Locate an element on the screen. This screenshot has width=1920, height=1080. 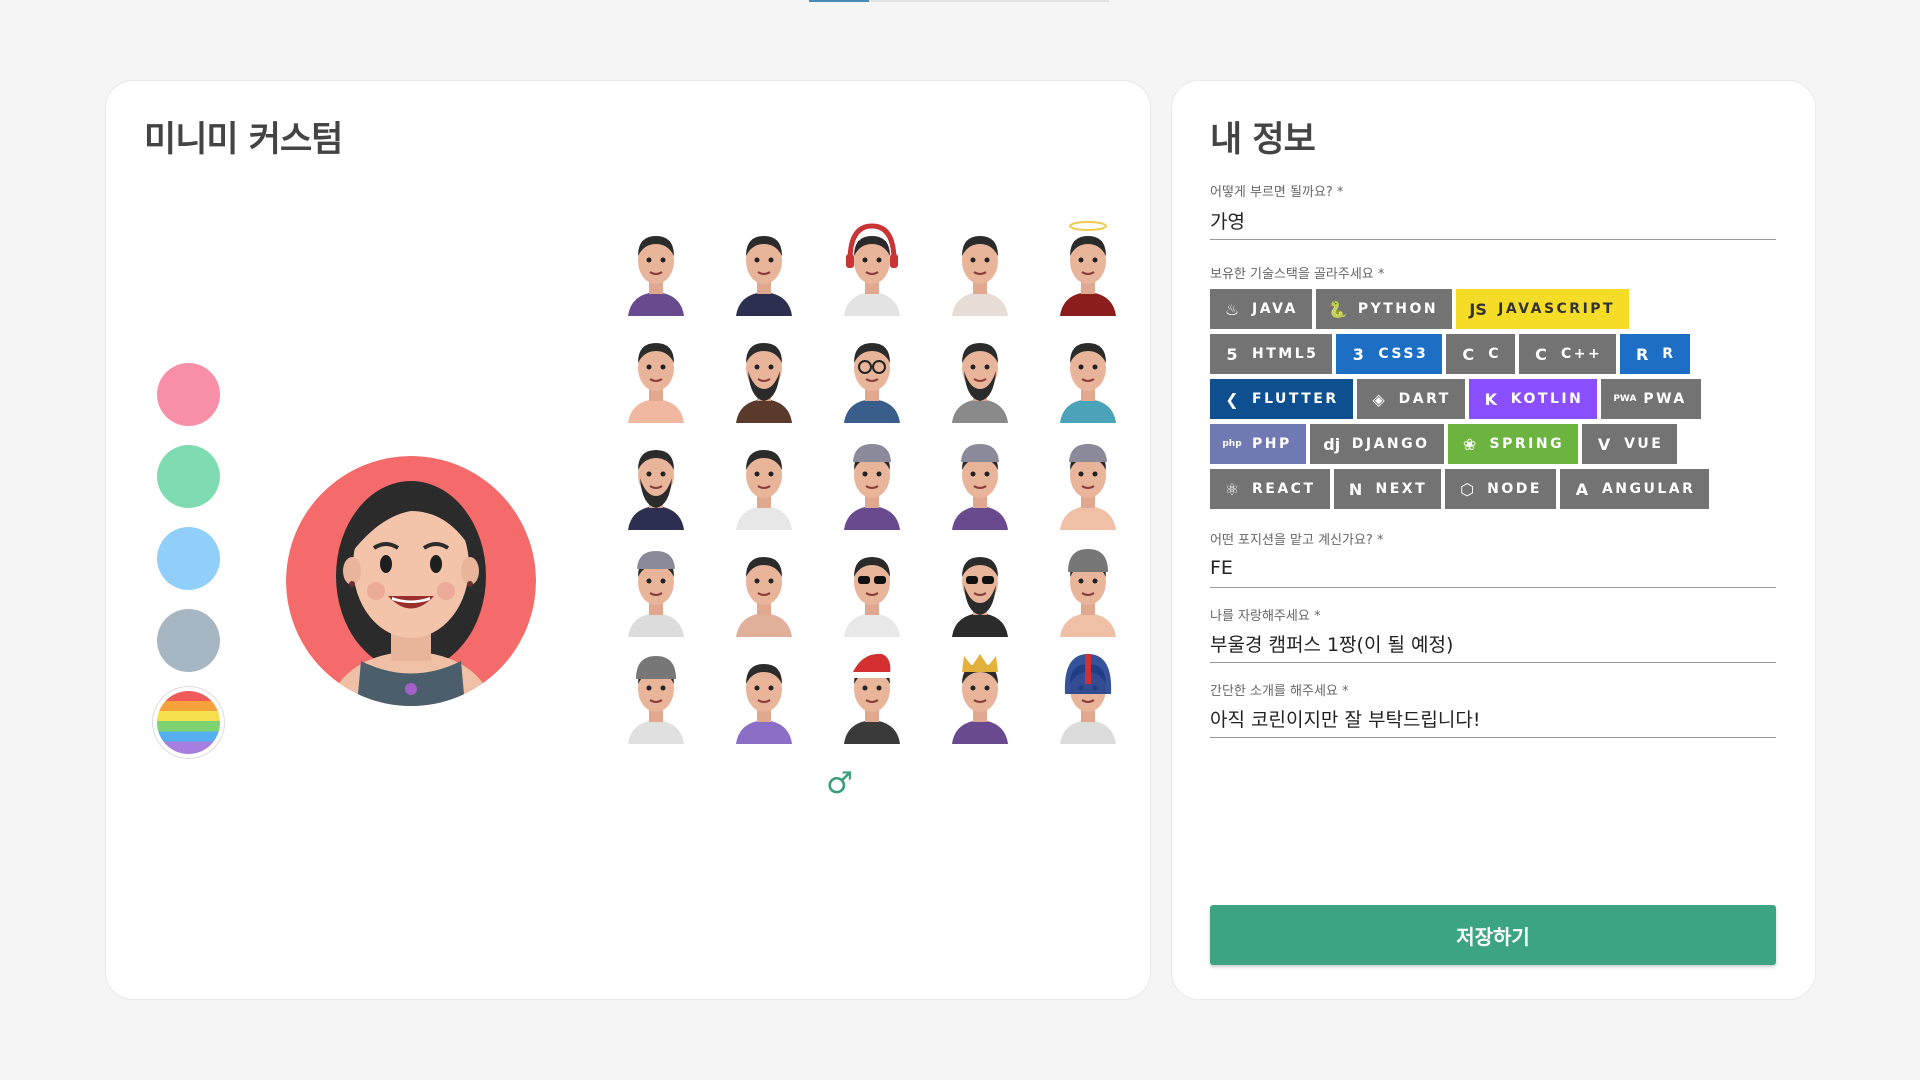
stack-chip-label: DART is located at coordinates (1424, 399).